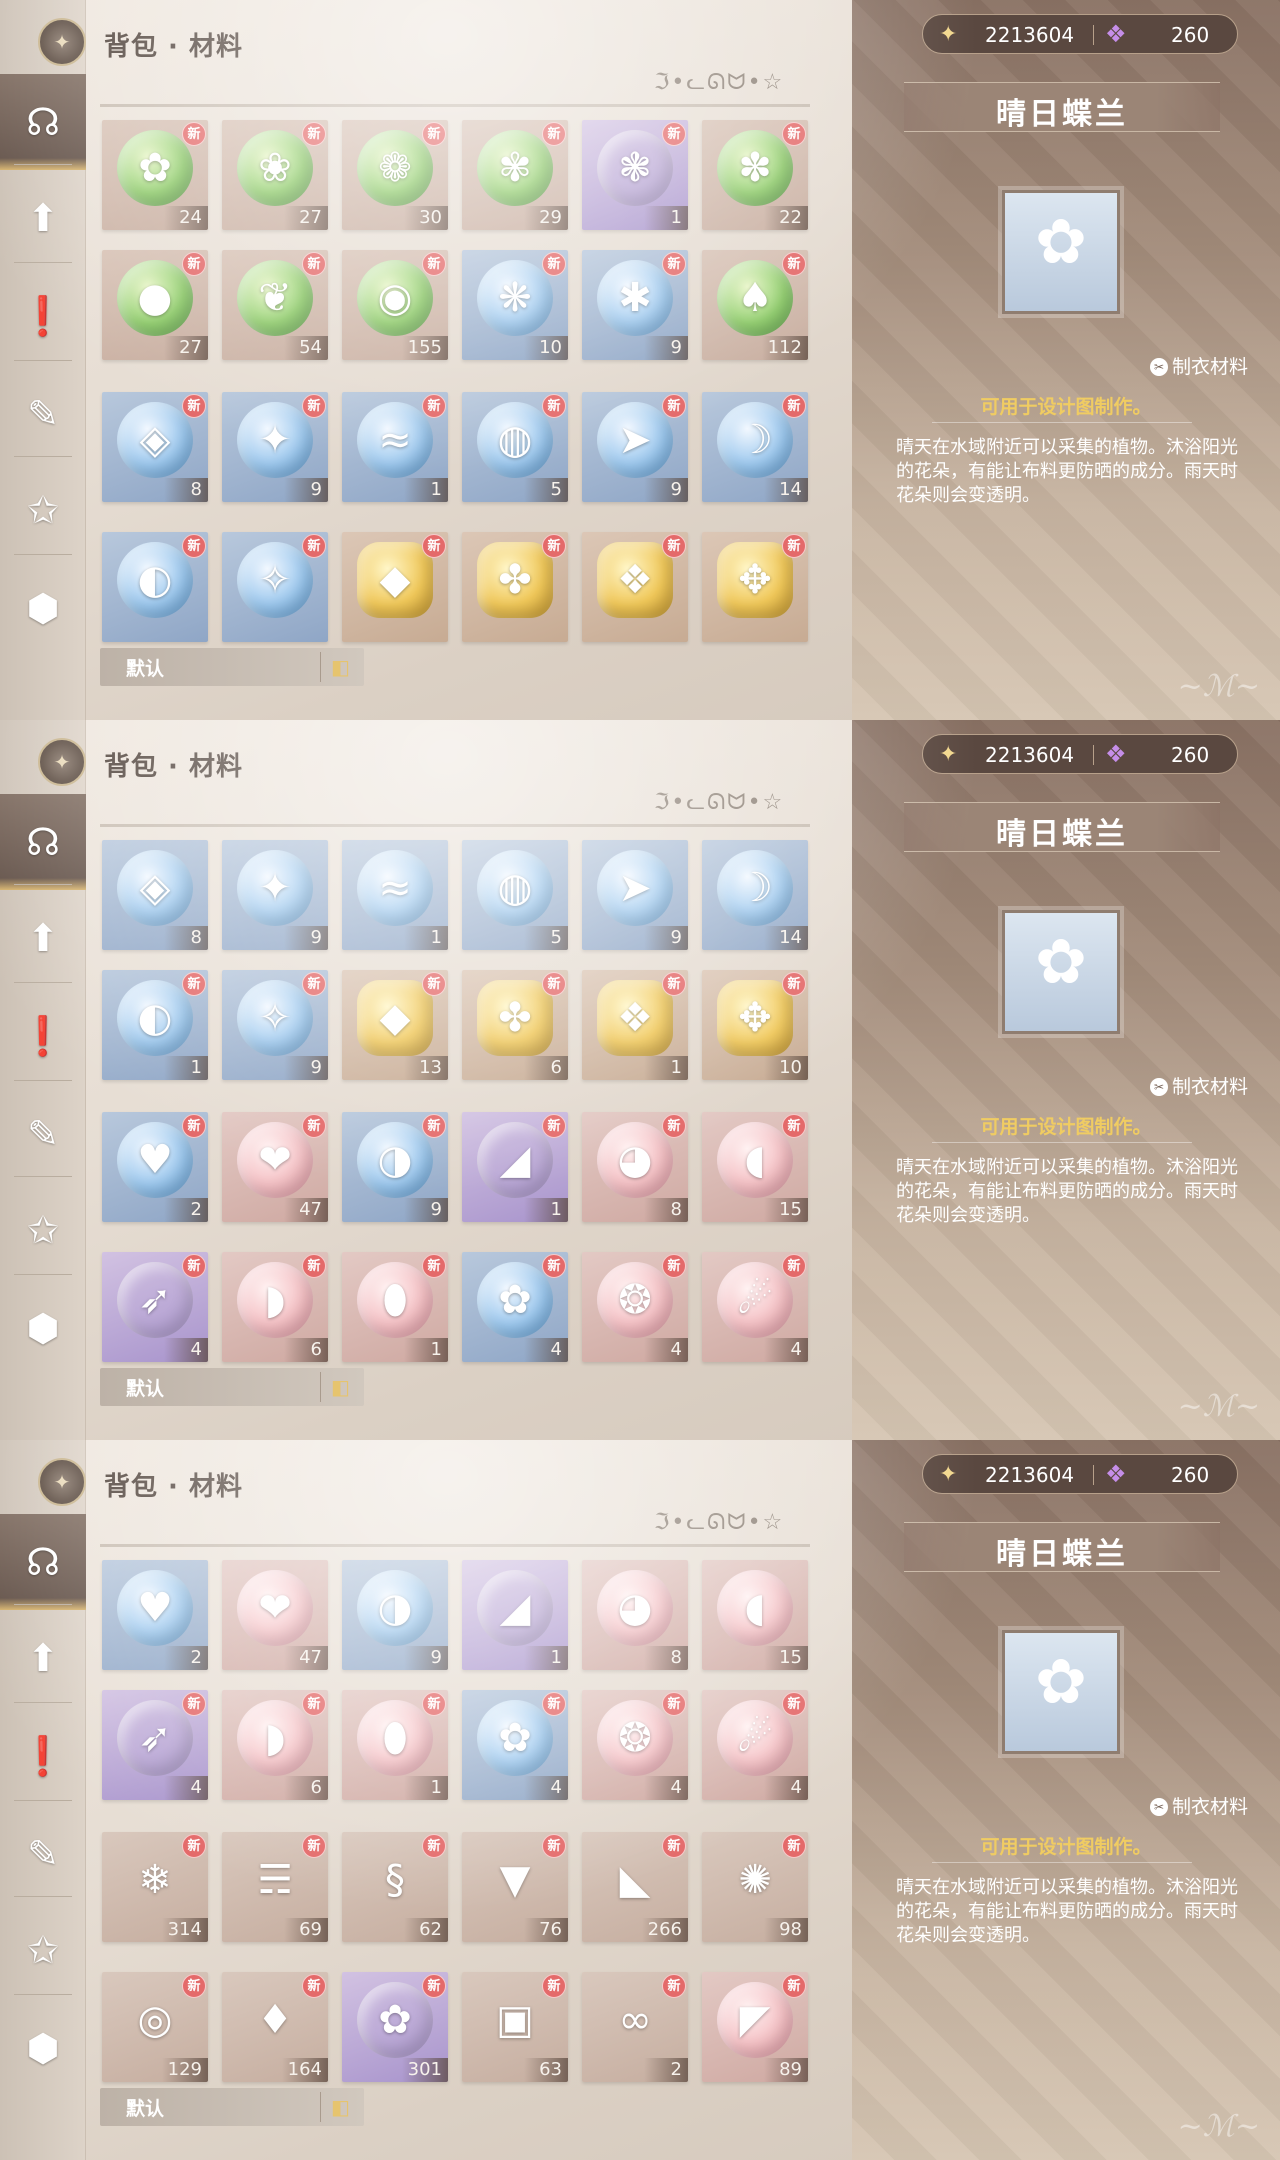 This screenshot has width=1280, height=2160. I want to click on material-slot: ☽ 14 新, so click(755, 447).